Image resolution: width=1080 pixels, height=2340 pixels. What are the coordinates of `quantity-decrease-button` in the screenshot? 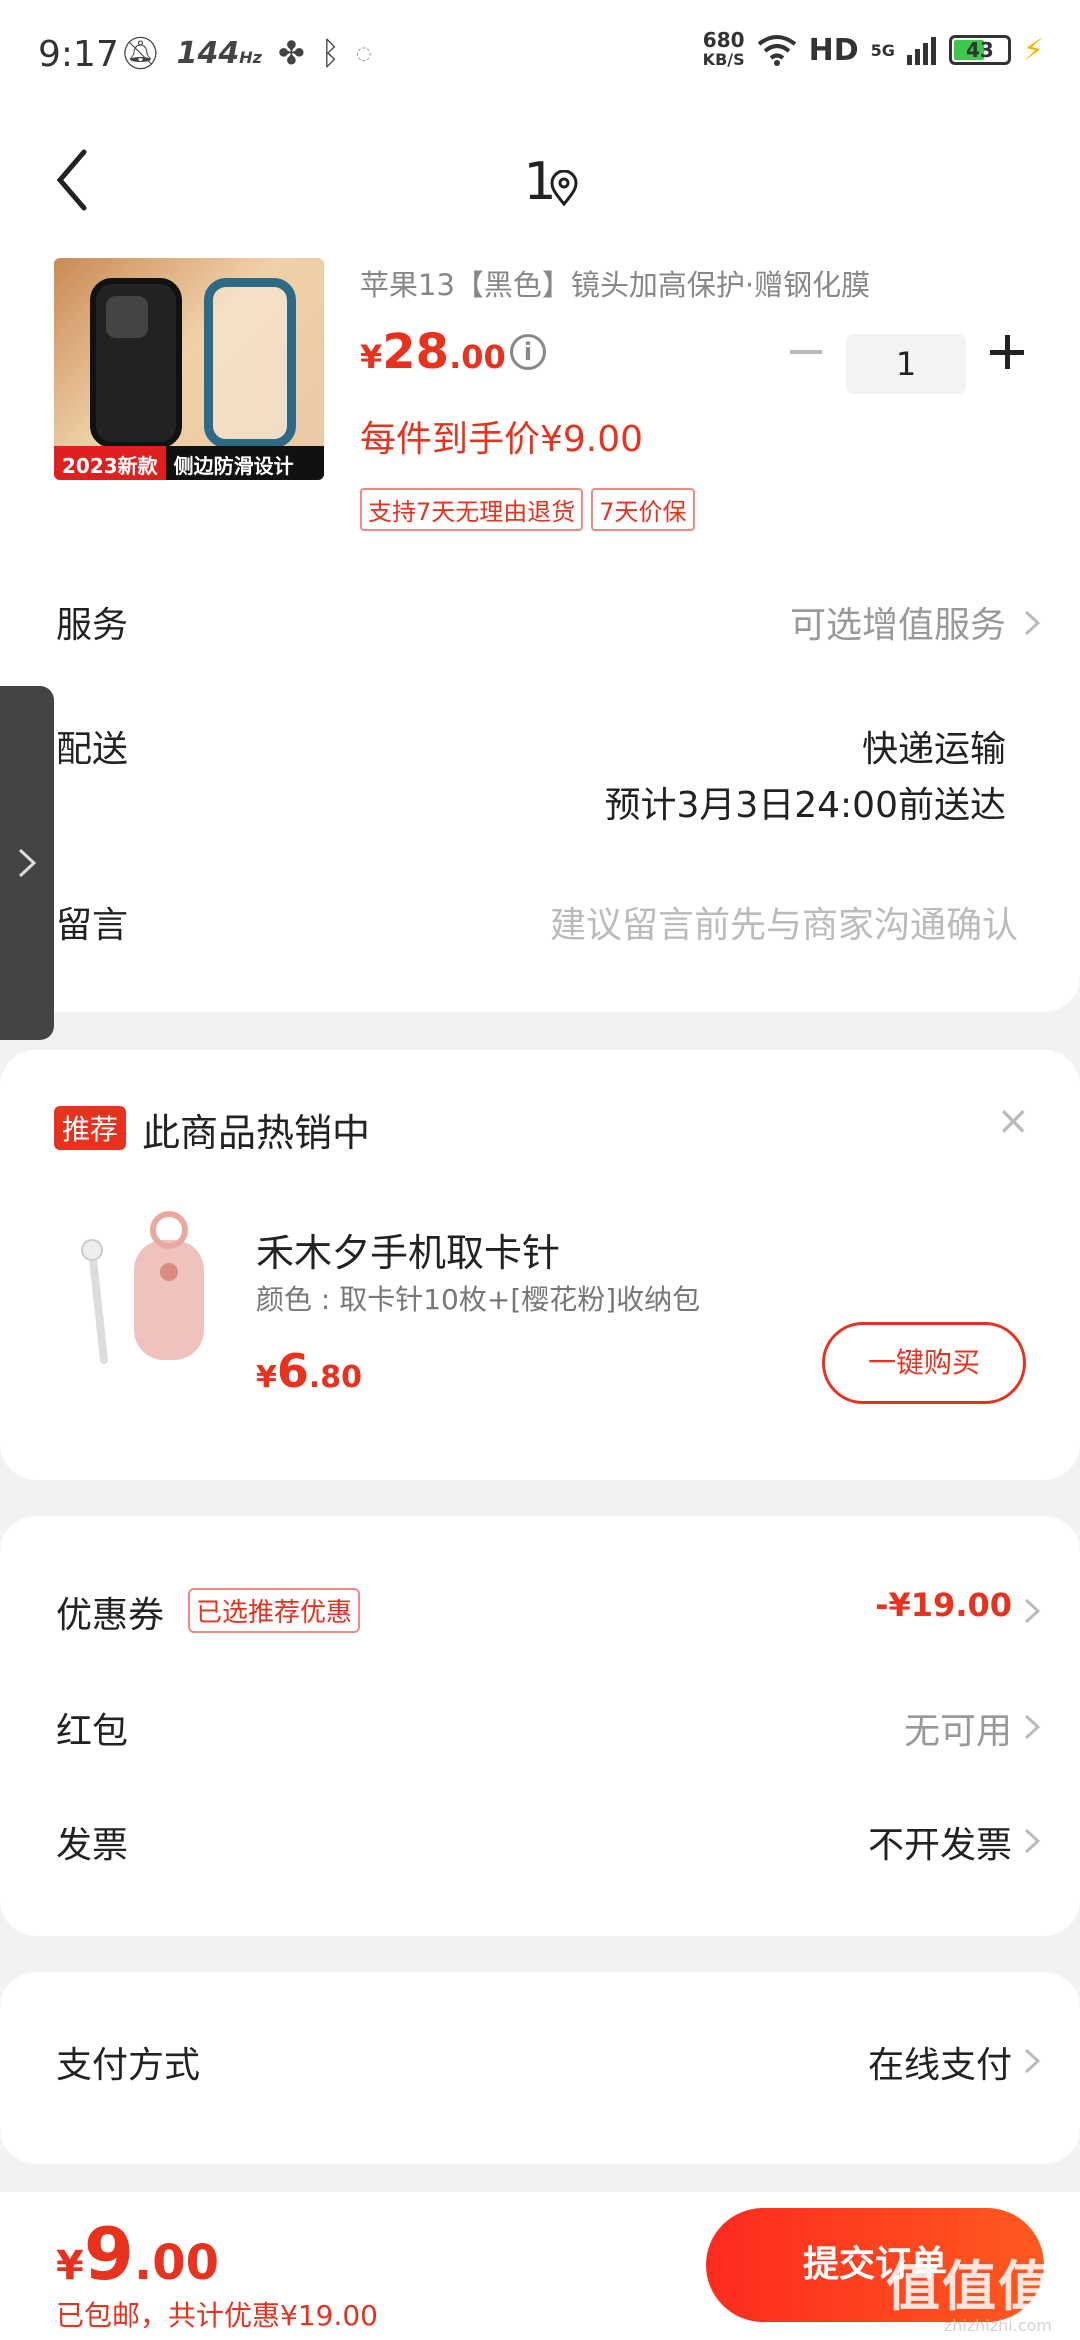 It's located at (806, 352).